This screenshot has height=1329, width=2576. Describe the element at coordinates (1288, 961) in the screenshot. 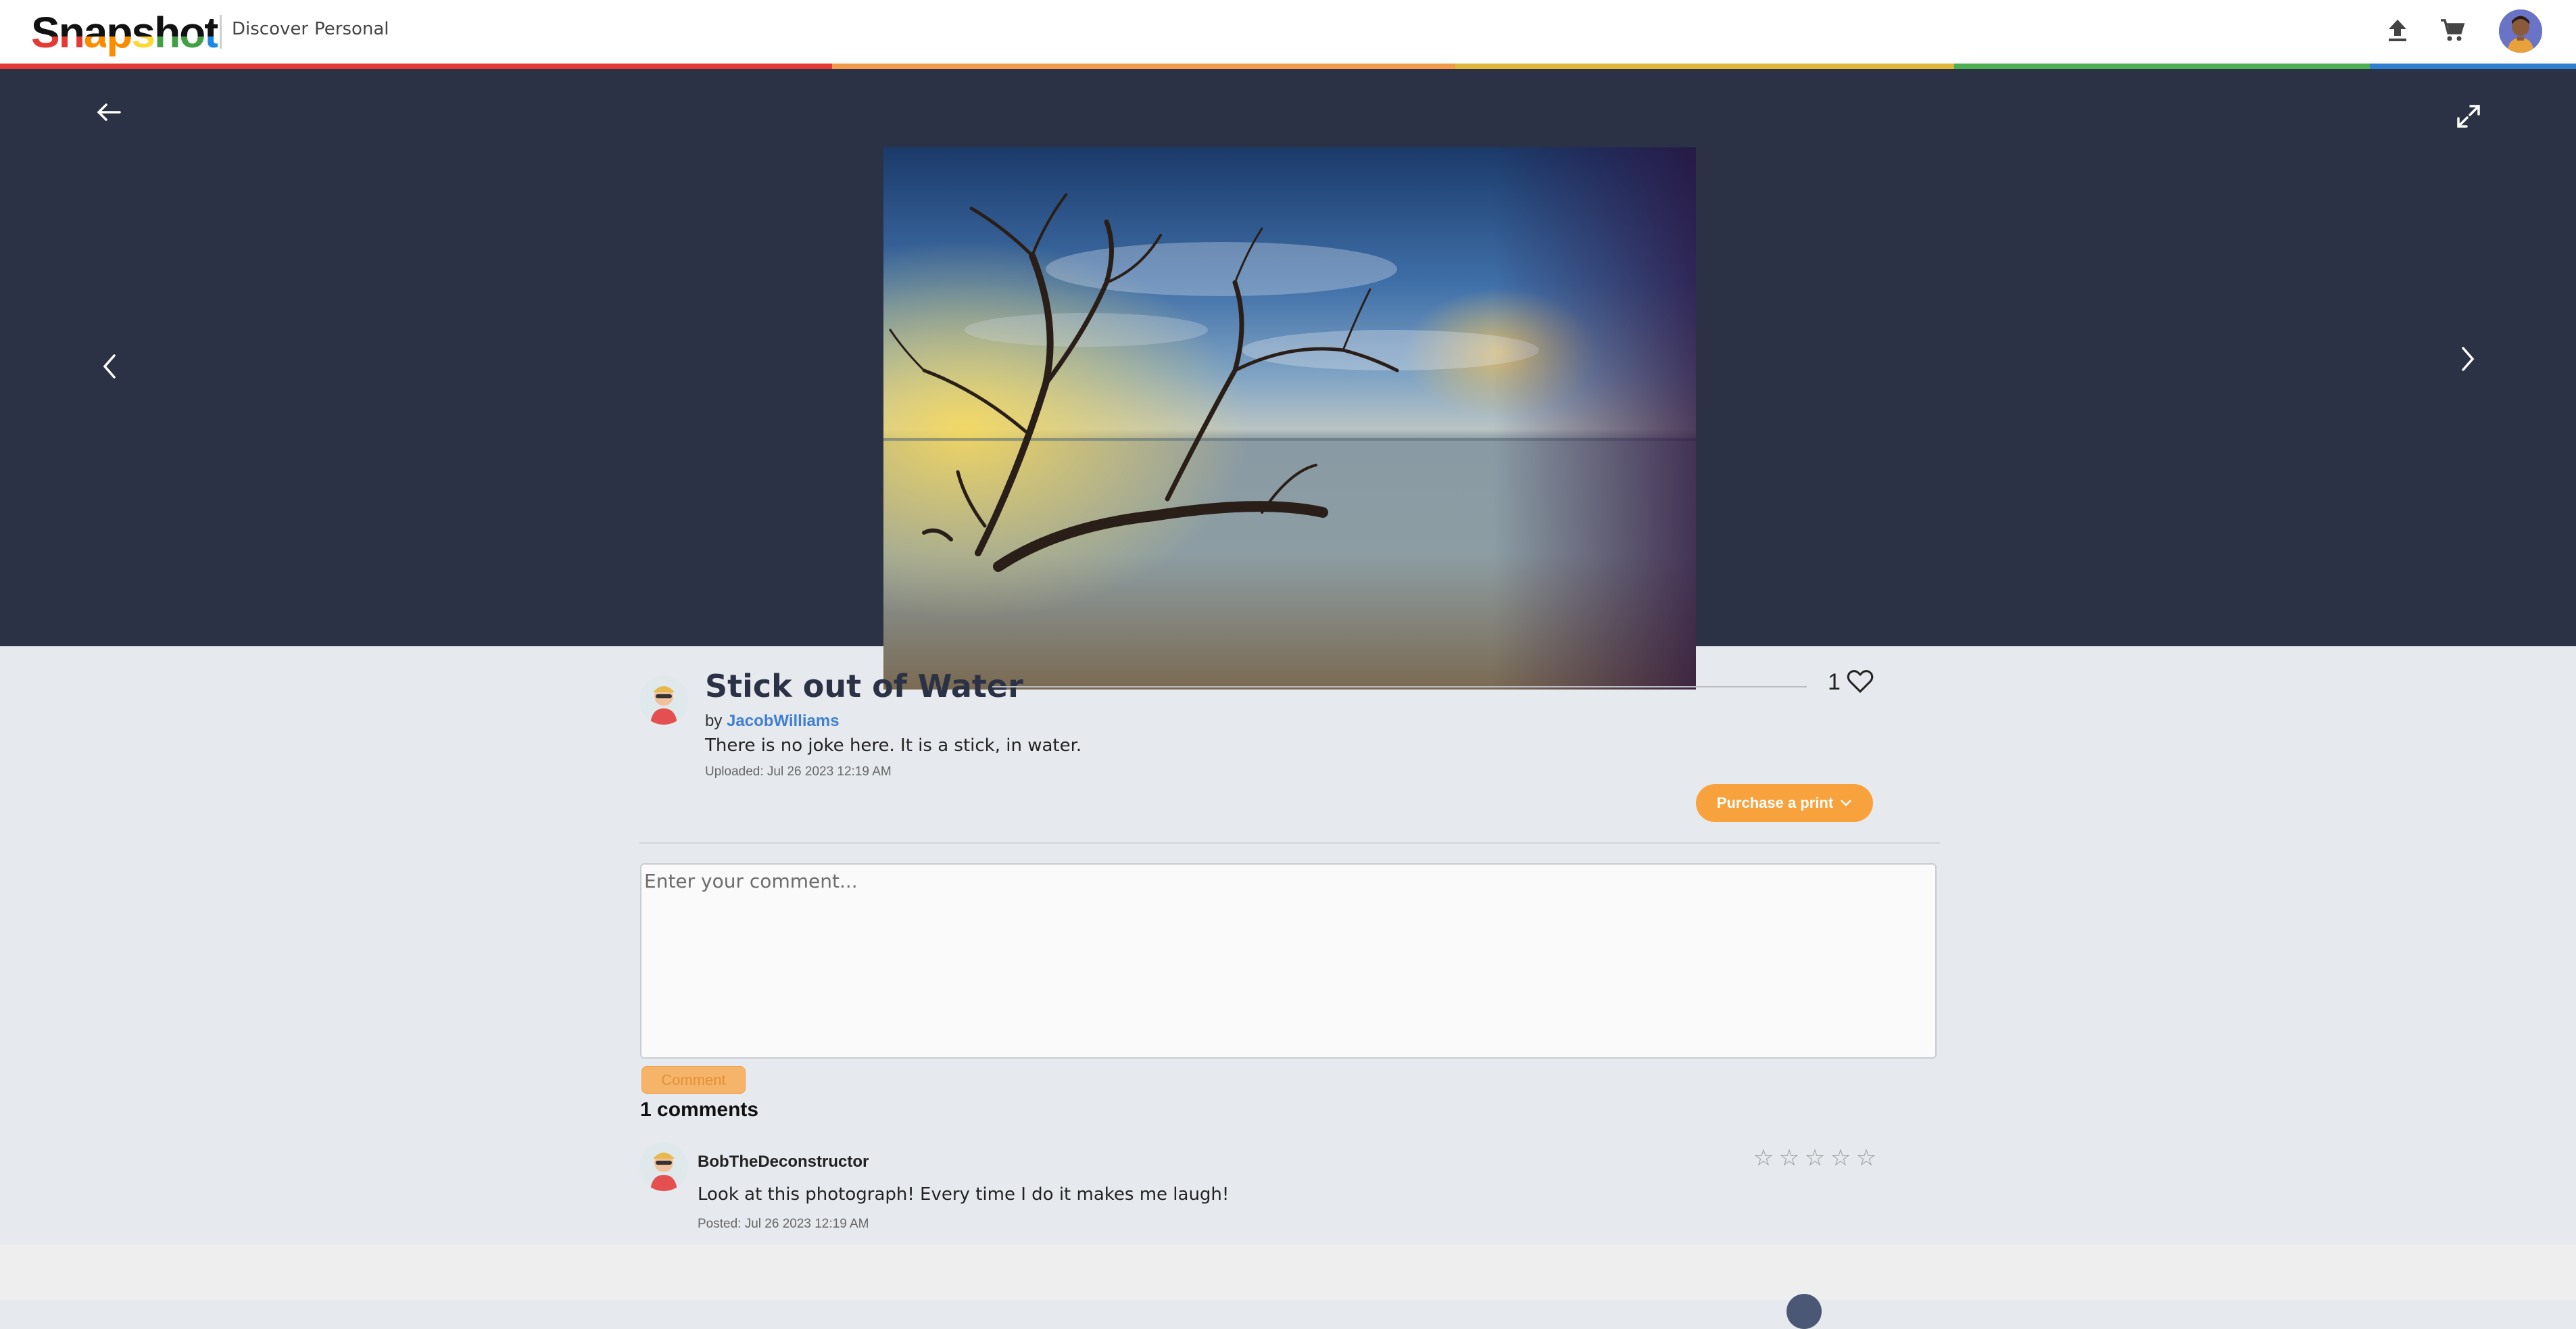

I see `comment-input` at that location.